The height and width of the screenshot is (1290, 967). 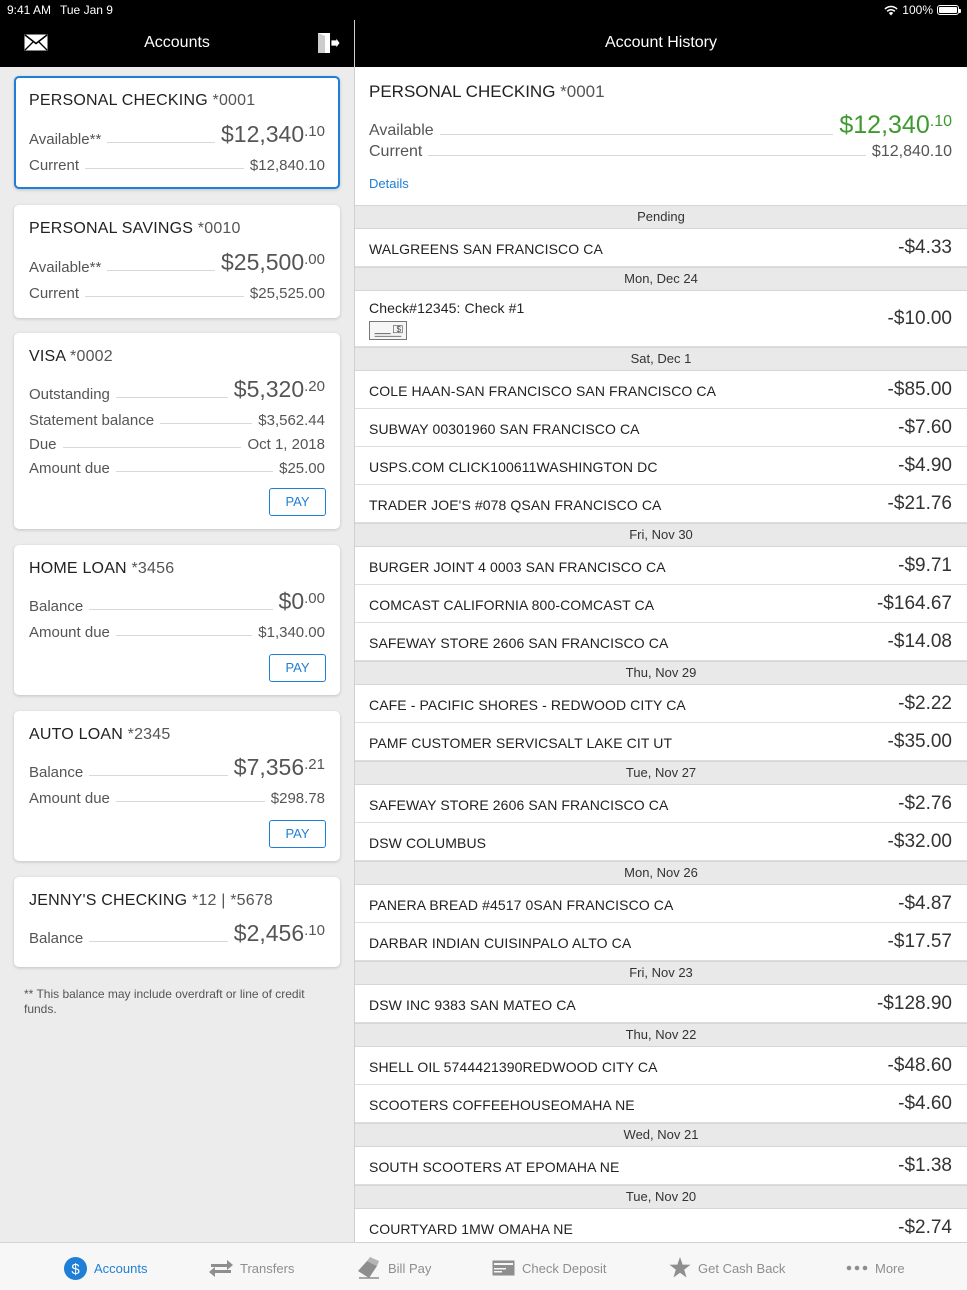 What do you see at coordinates (661, 1197) in the screenshot?
I see `date-section-header: Tue, Nov 20` at bounding box center [661, 1197].